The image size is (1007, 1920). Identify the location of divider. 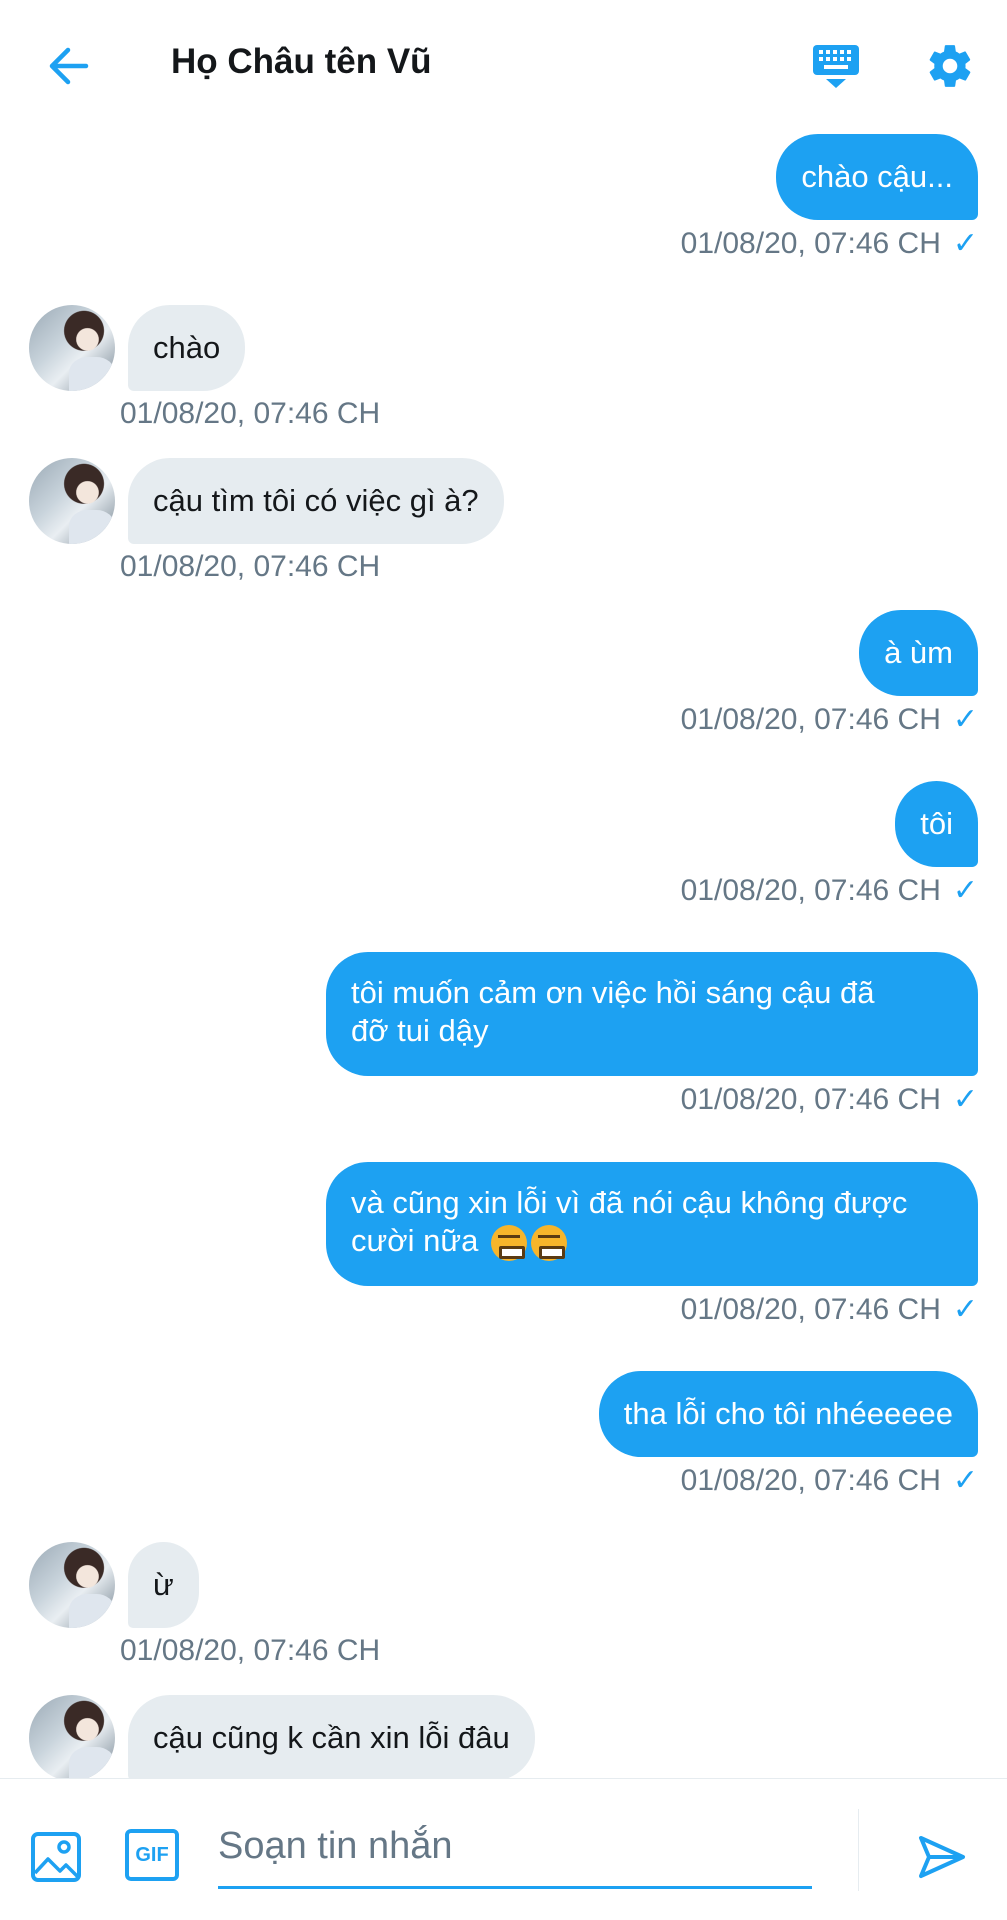
(858, 1850).